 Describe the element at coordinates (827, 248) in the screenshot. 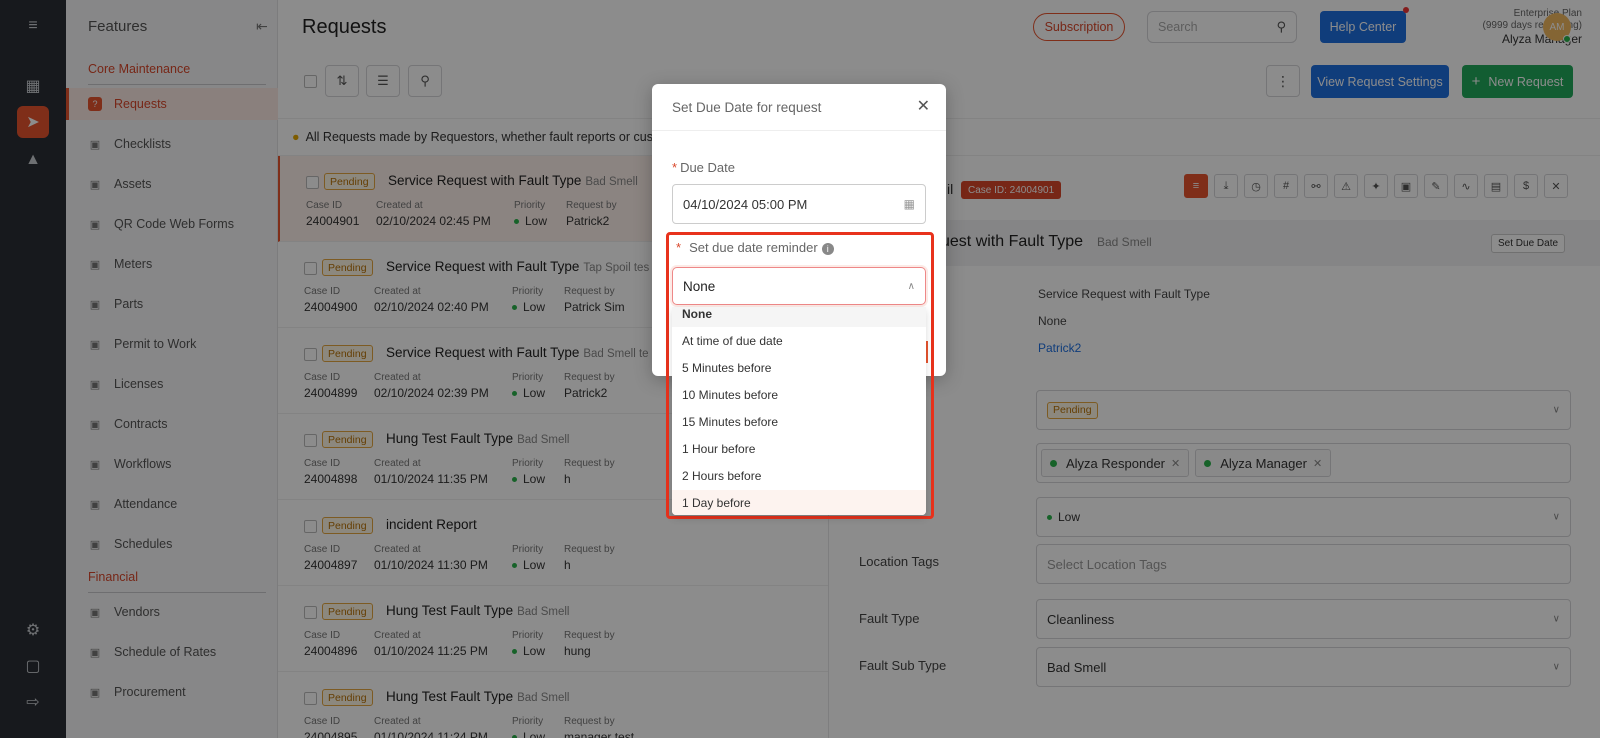

I see `info-icon: i` at that location.